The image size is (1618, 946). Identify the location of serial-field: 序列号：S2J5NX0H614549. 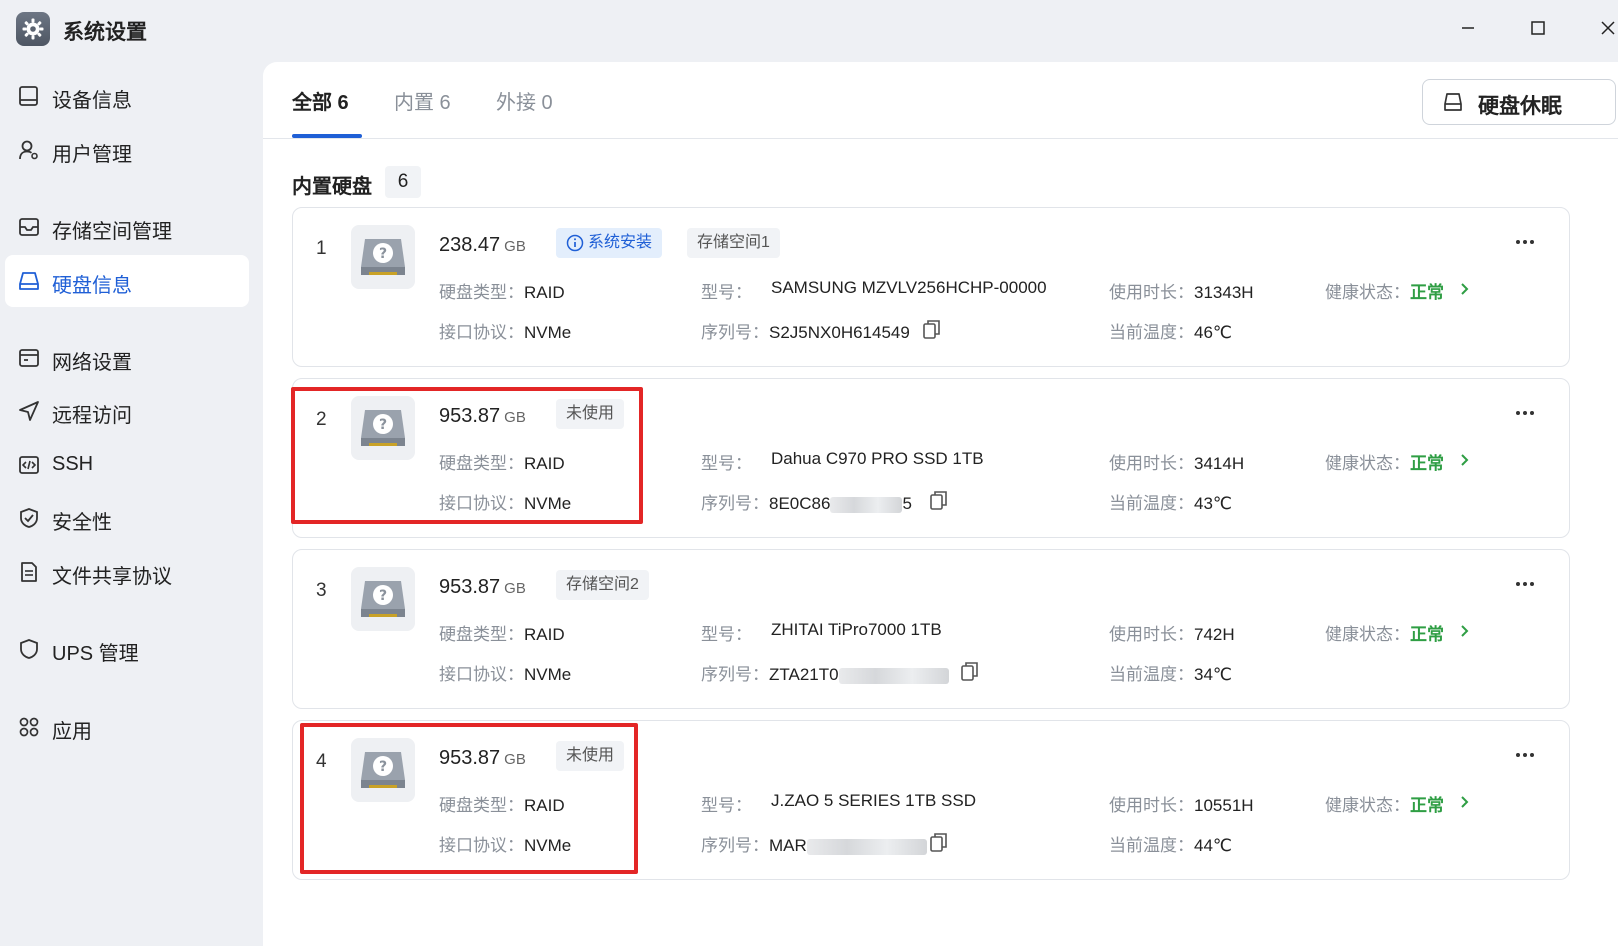
(805, 332).